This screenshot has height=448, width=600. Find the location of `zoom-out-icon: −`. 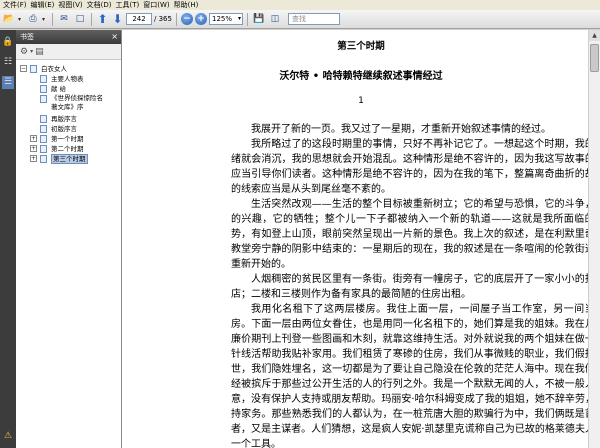

zoom-out-icon: − is located at coordinates (187, 19).